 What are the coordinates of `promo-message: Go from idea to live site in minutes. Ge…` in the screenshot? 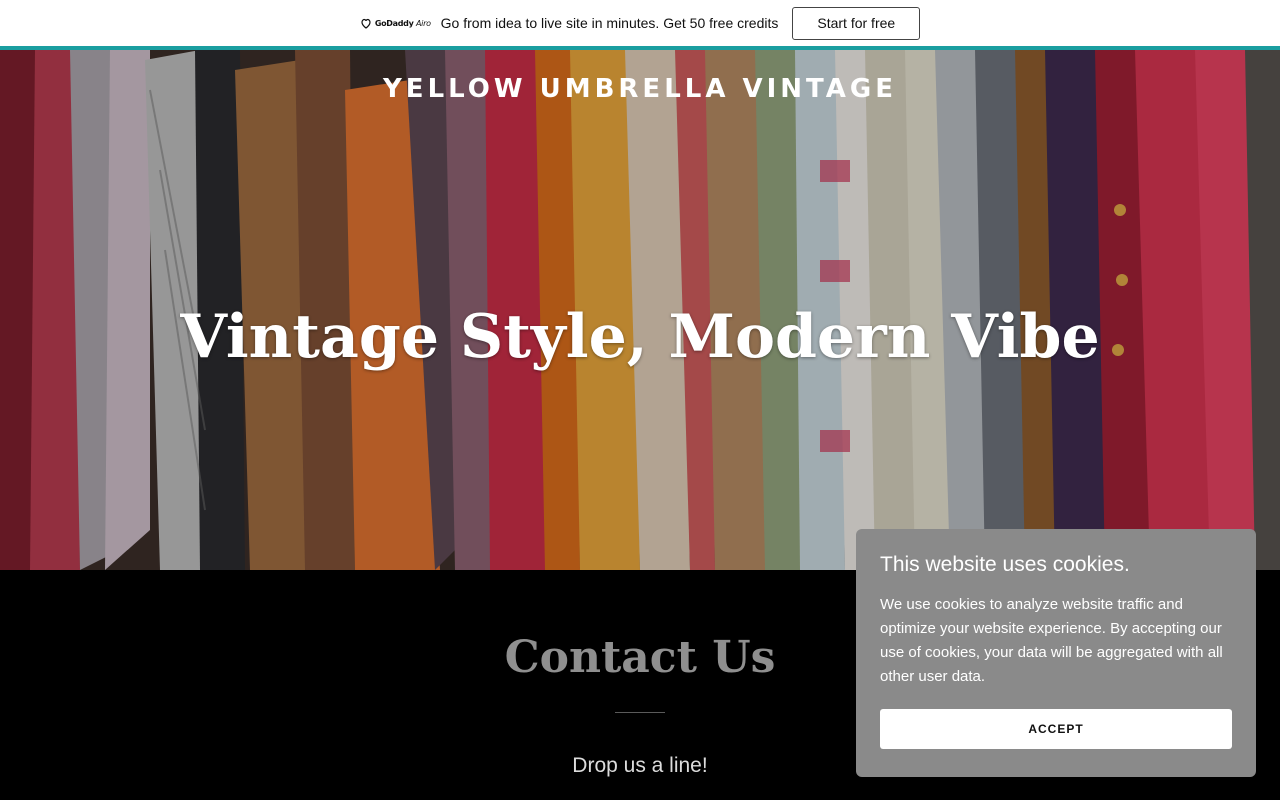 It's located at (609, 23).